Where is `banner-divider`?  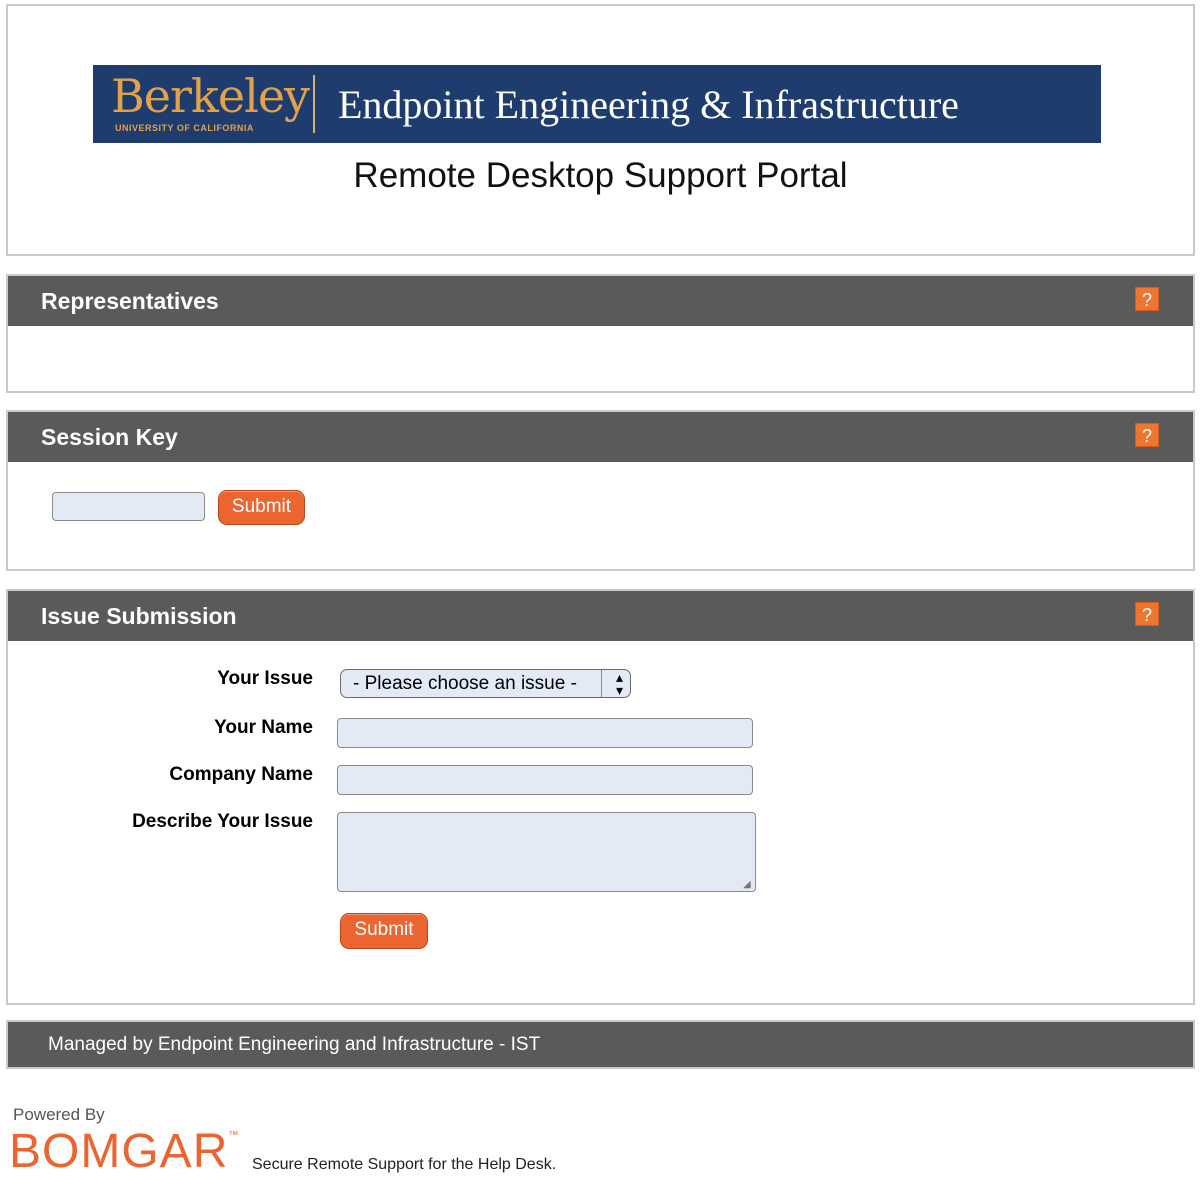
banner-divider is located at coordinates (314, 104).